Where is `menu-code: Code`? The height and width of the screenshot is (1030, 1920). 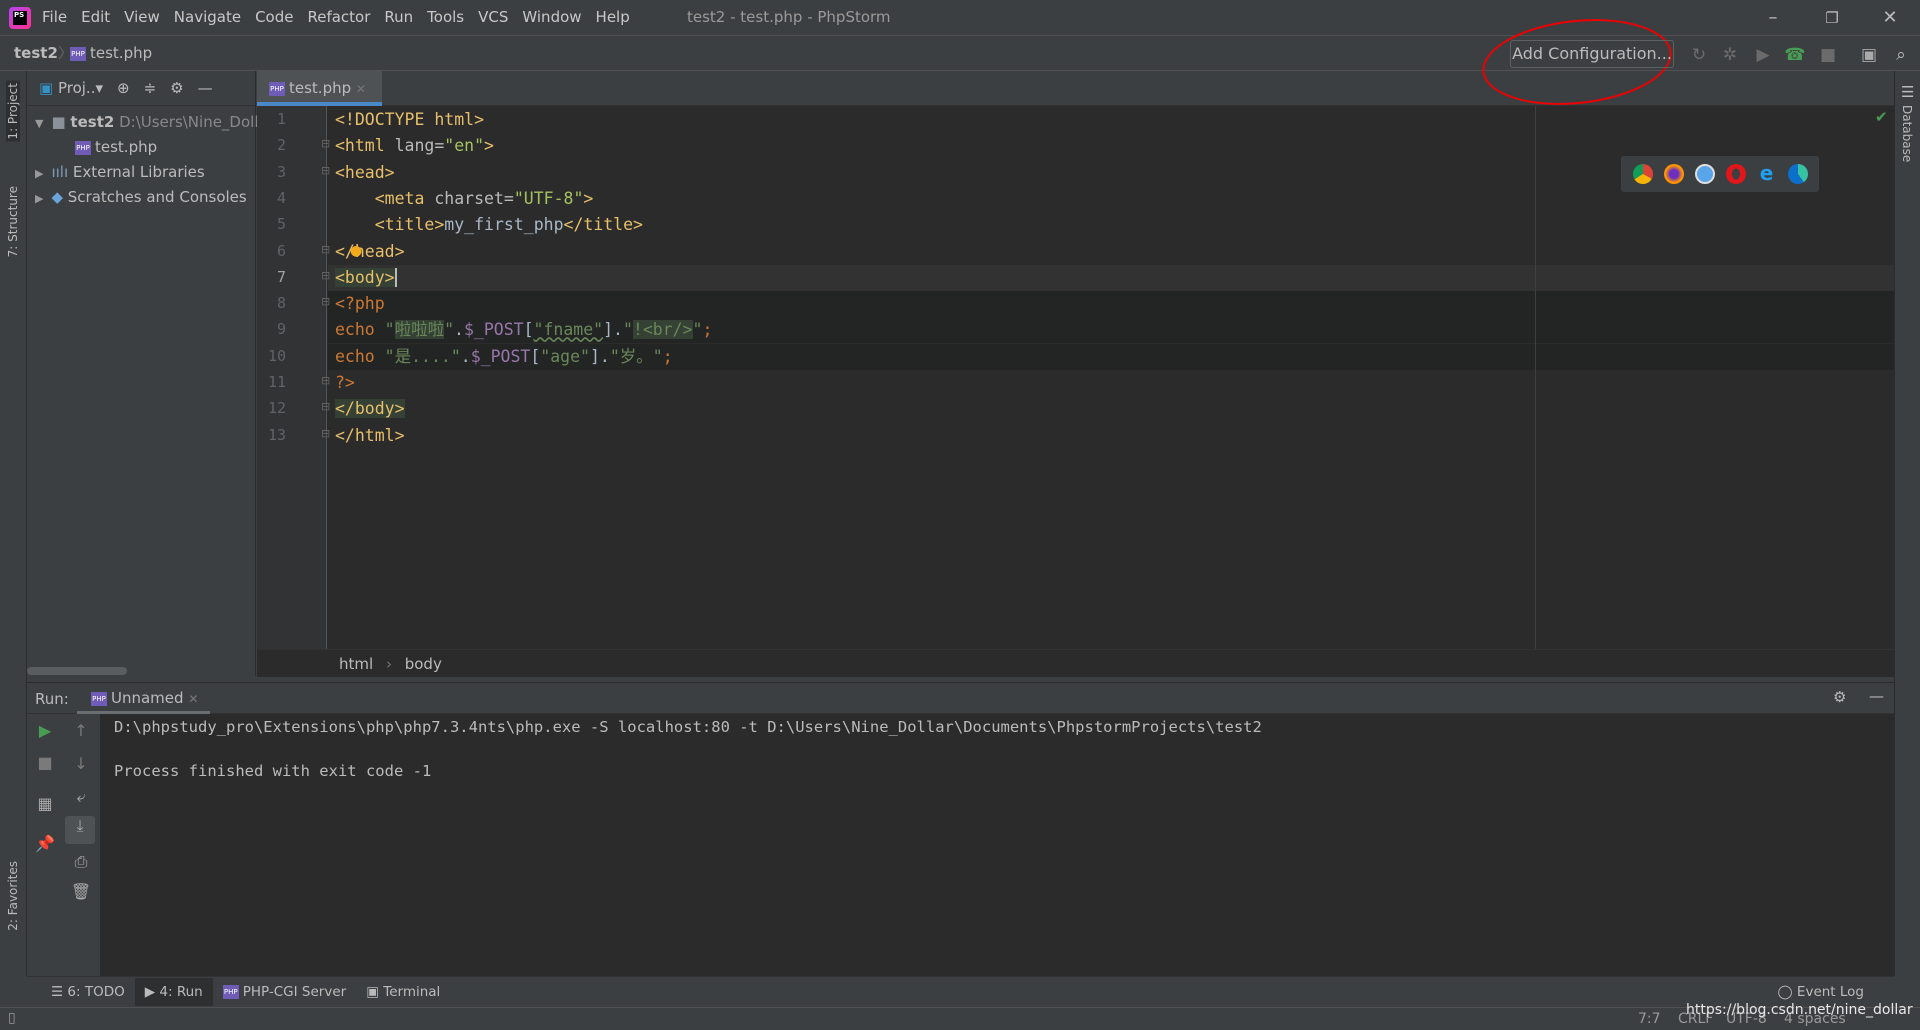 menu-code: Code is located at coordinates (274, 17).